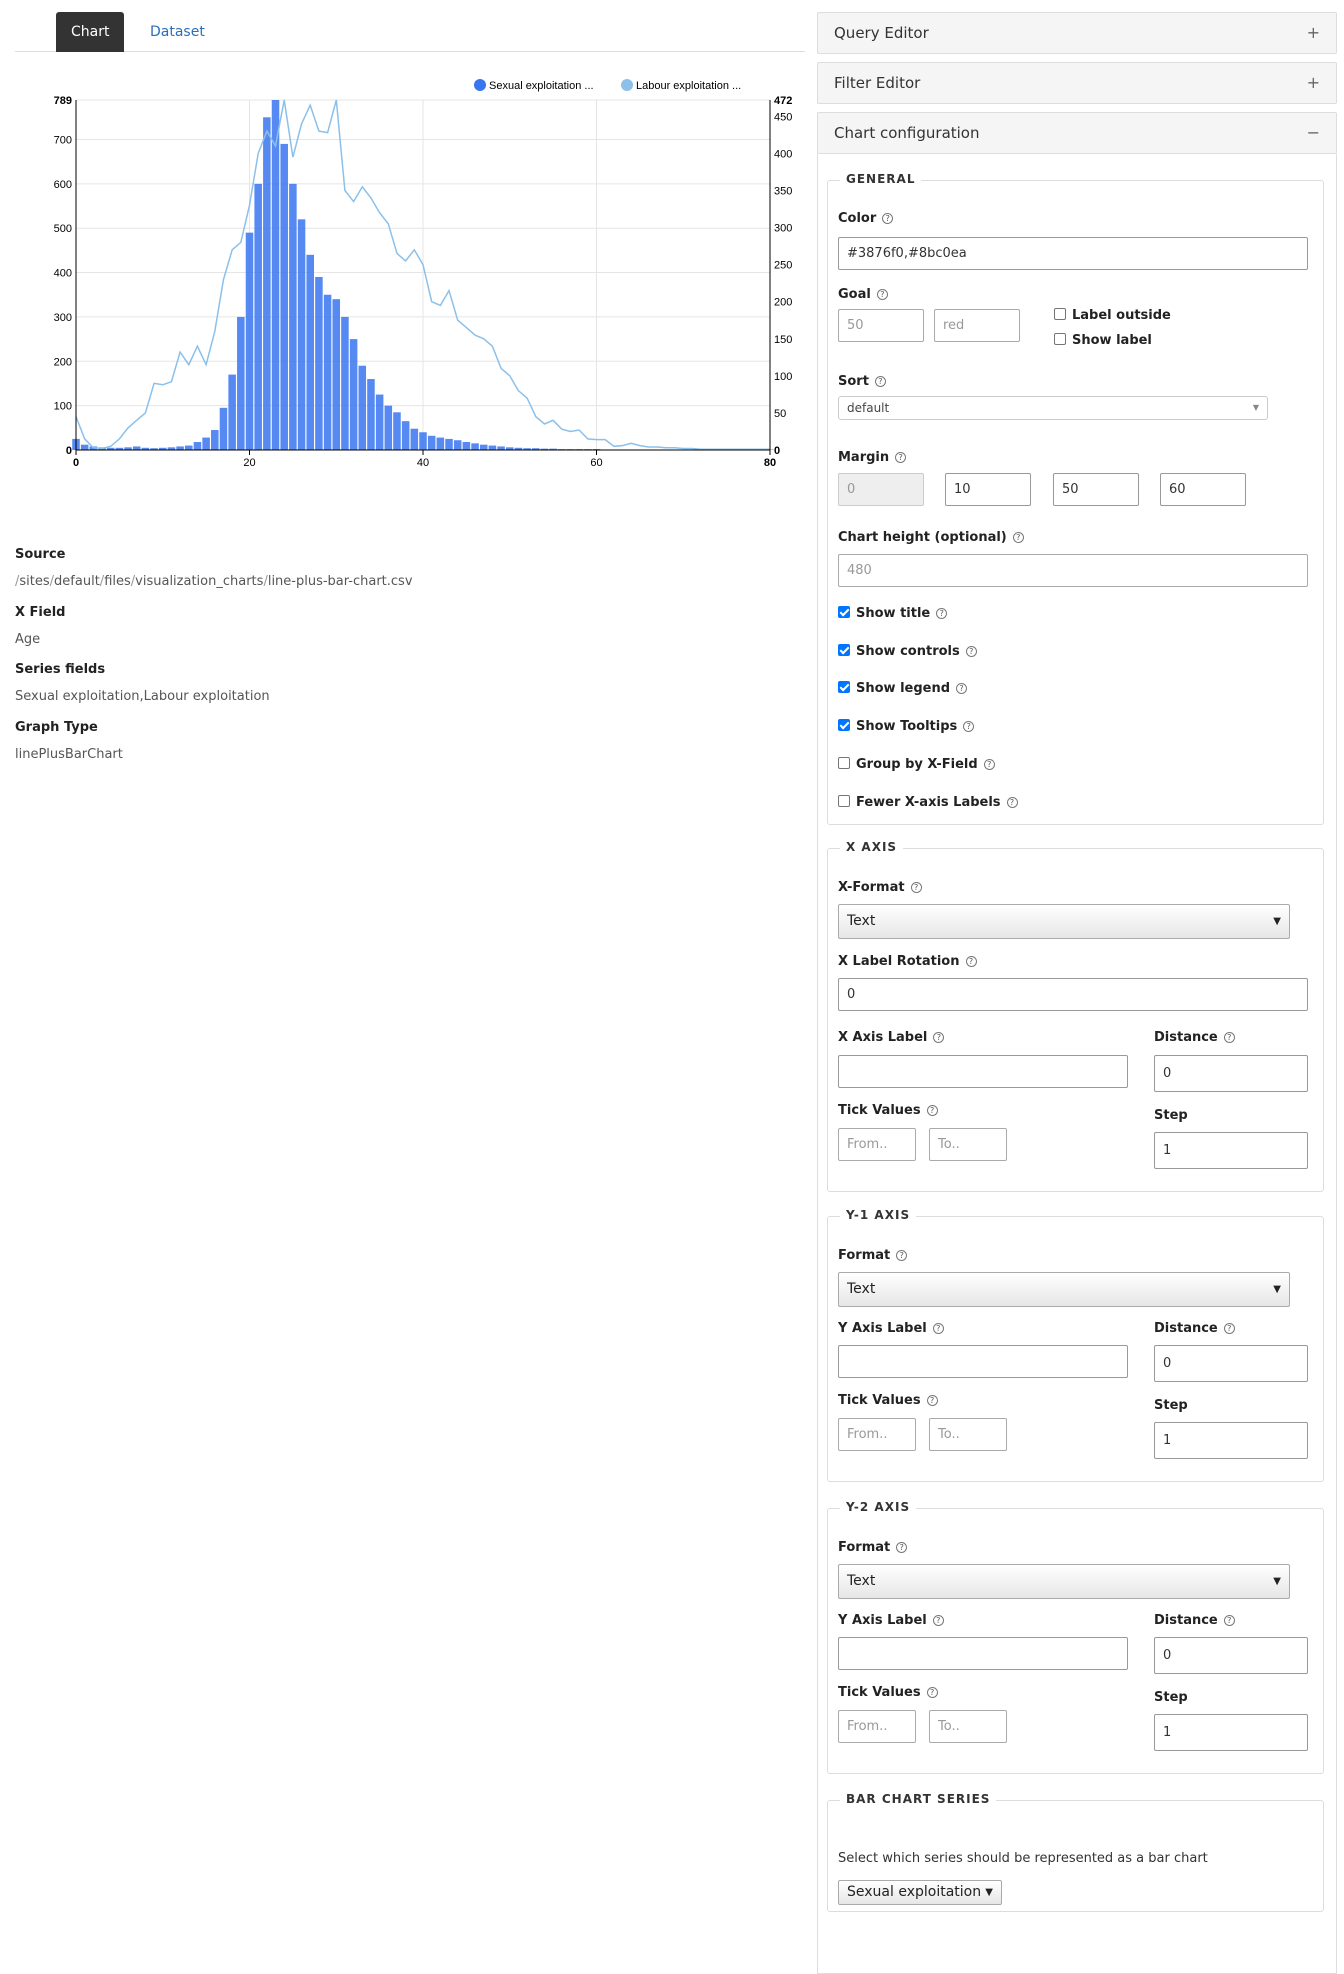 The image size is (1344, 1974). What do you see at coordinates (902, 688) in the screenshot?
I see `show-legend-checkbox: Show legend?` at bounding box center [902, 688].